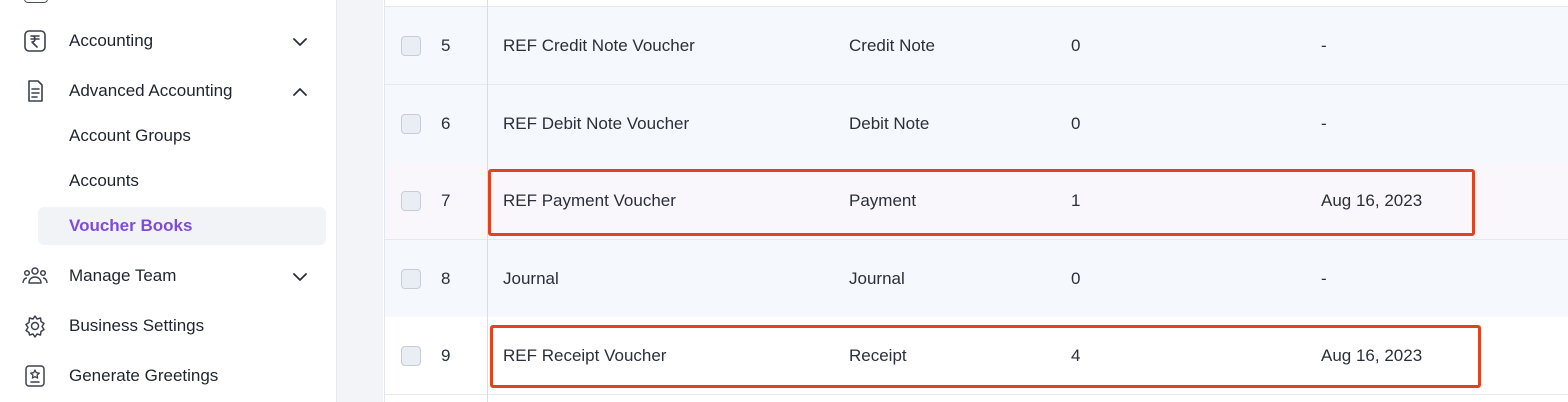  What do you see at coordinates (131, 225) in the screenshot?
I see `sidebar-subitem-label: Voucher Books` at bounding box center [131, 225].